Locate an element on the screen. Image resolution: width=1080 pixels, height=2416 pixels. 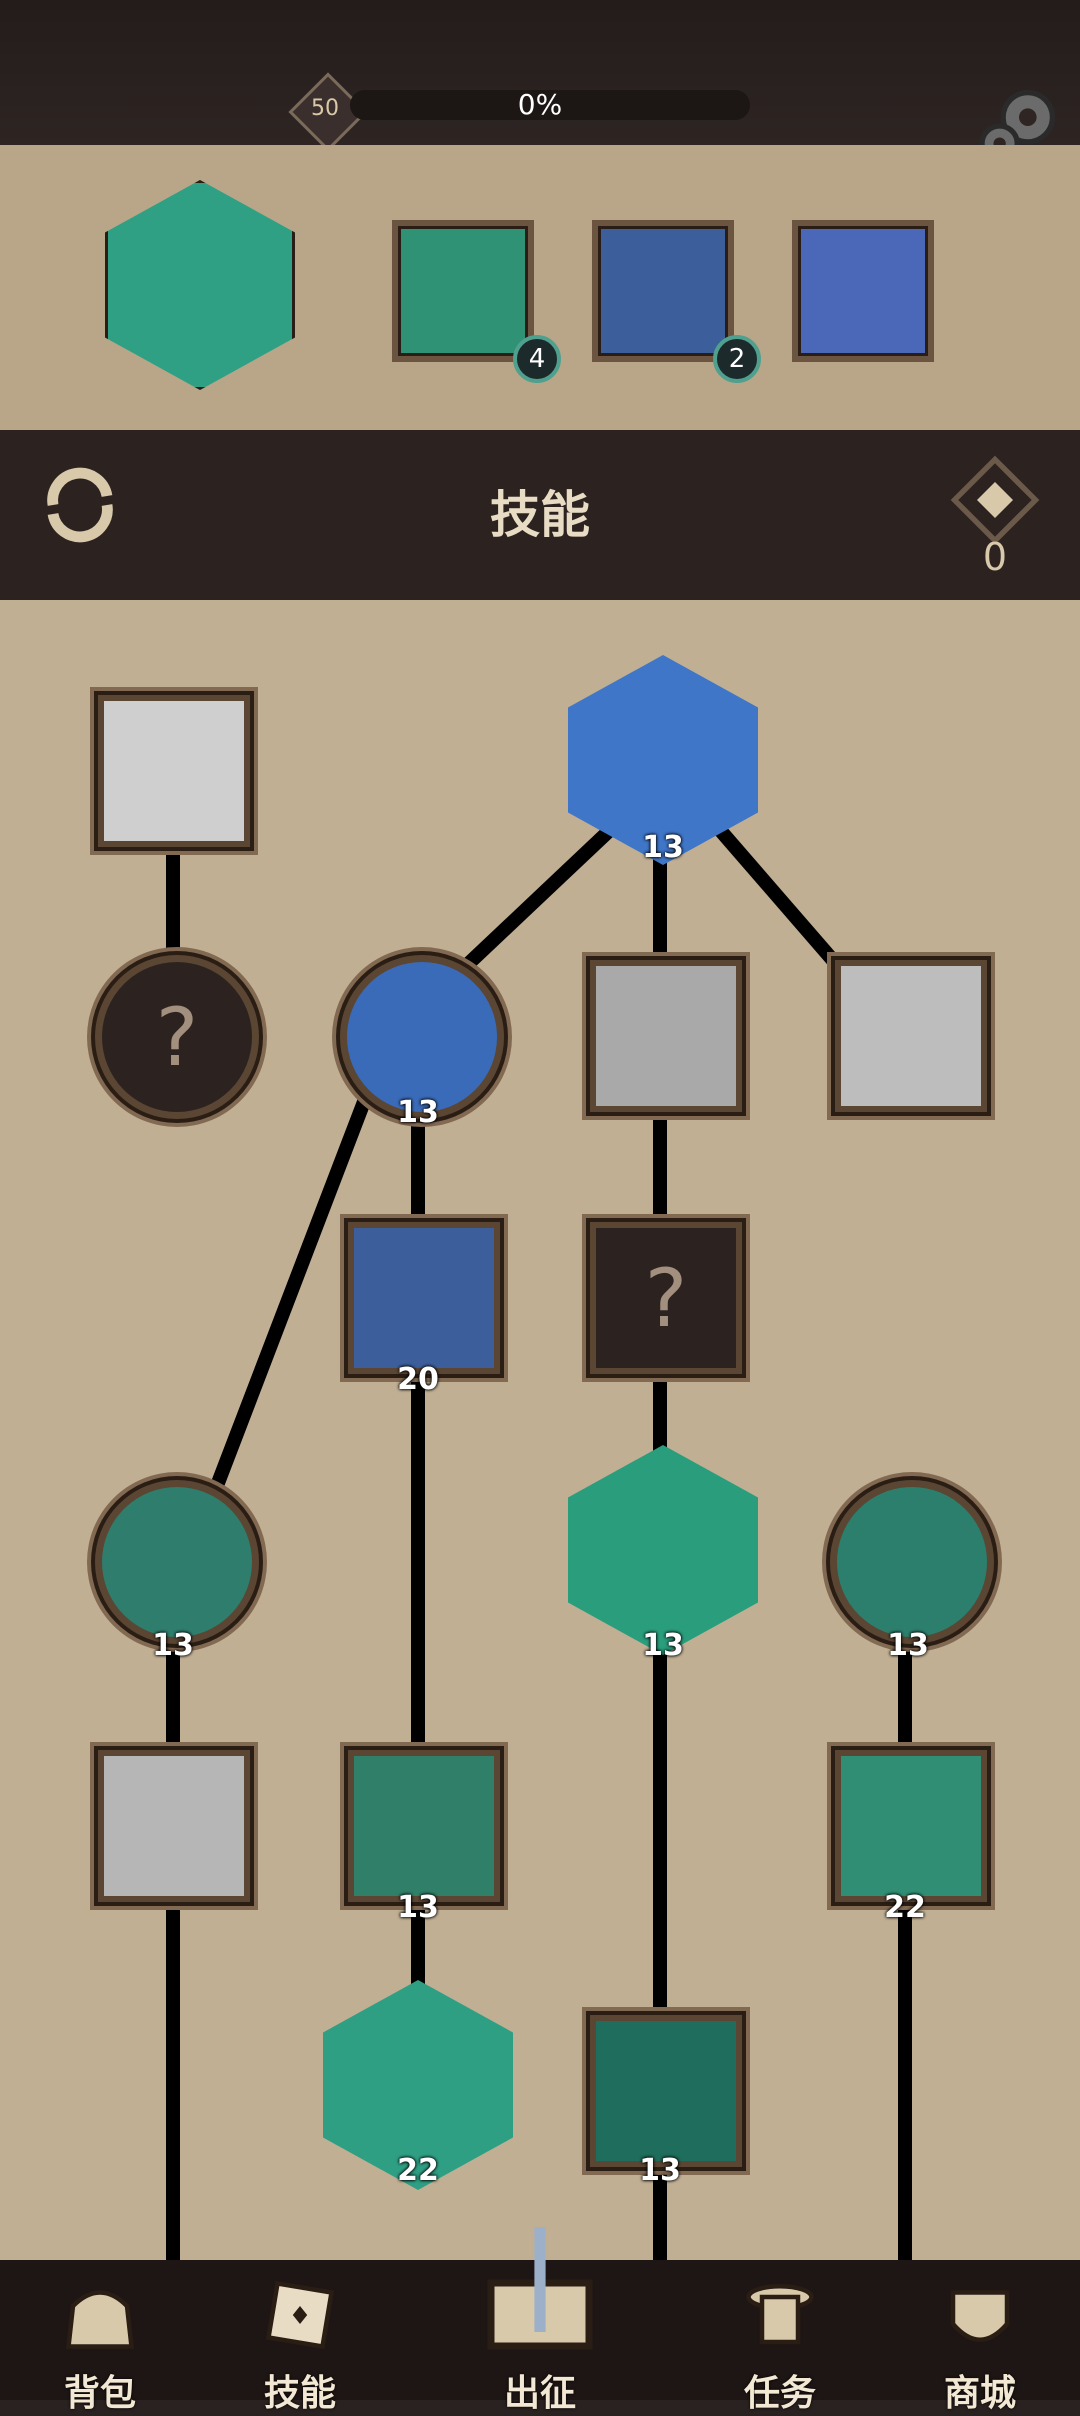
skill-node-8-locked: ? is located at coordinates (666, 1298).